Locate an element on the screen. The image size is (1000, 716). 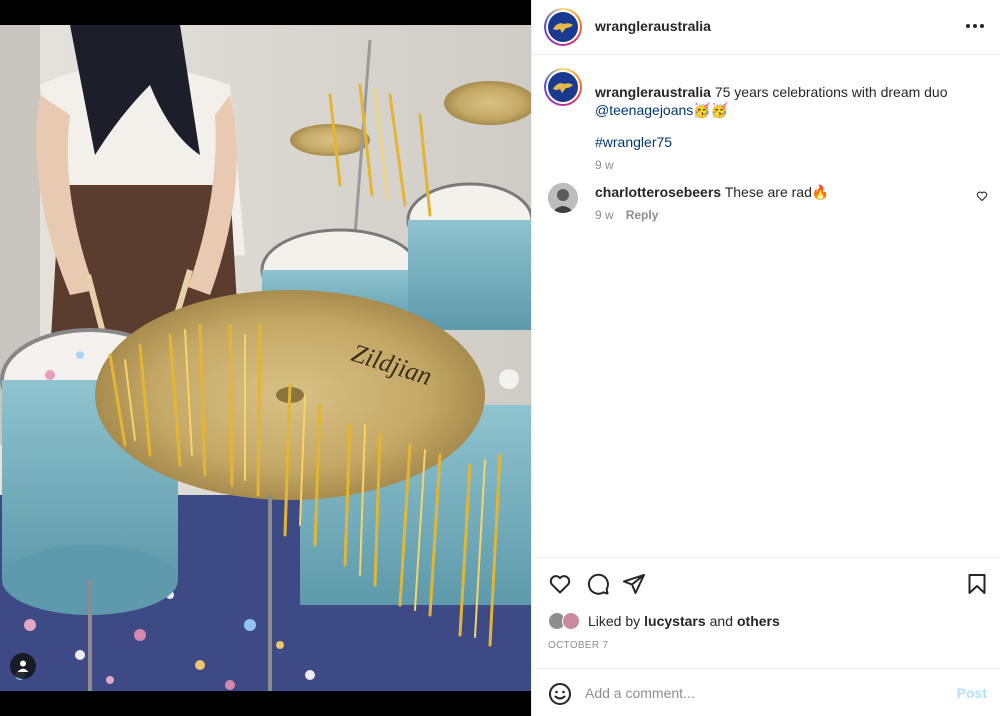
likes-prefix: Liked by is located at coordinates (614, 621).